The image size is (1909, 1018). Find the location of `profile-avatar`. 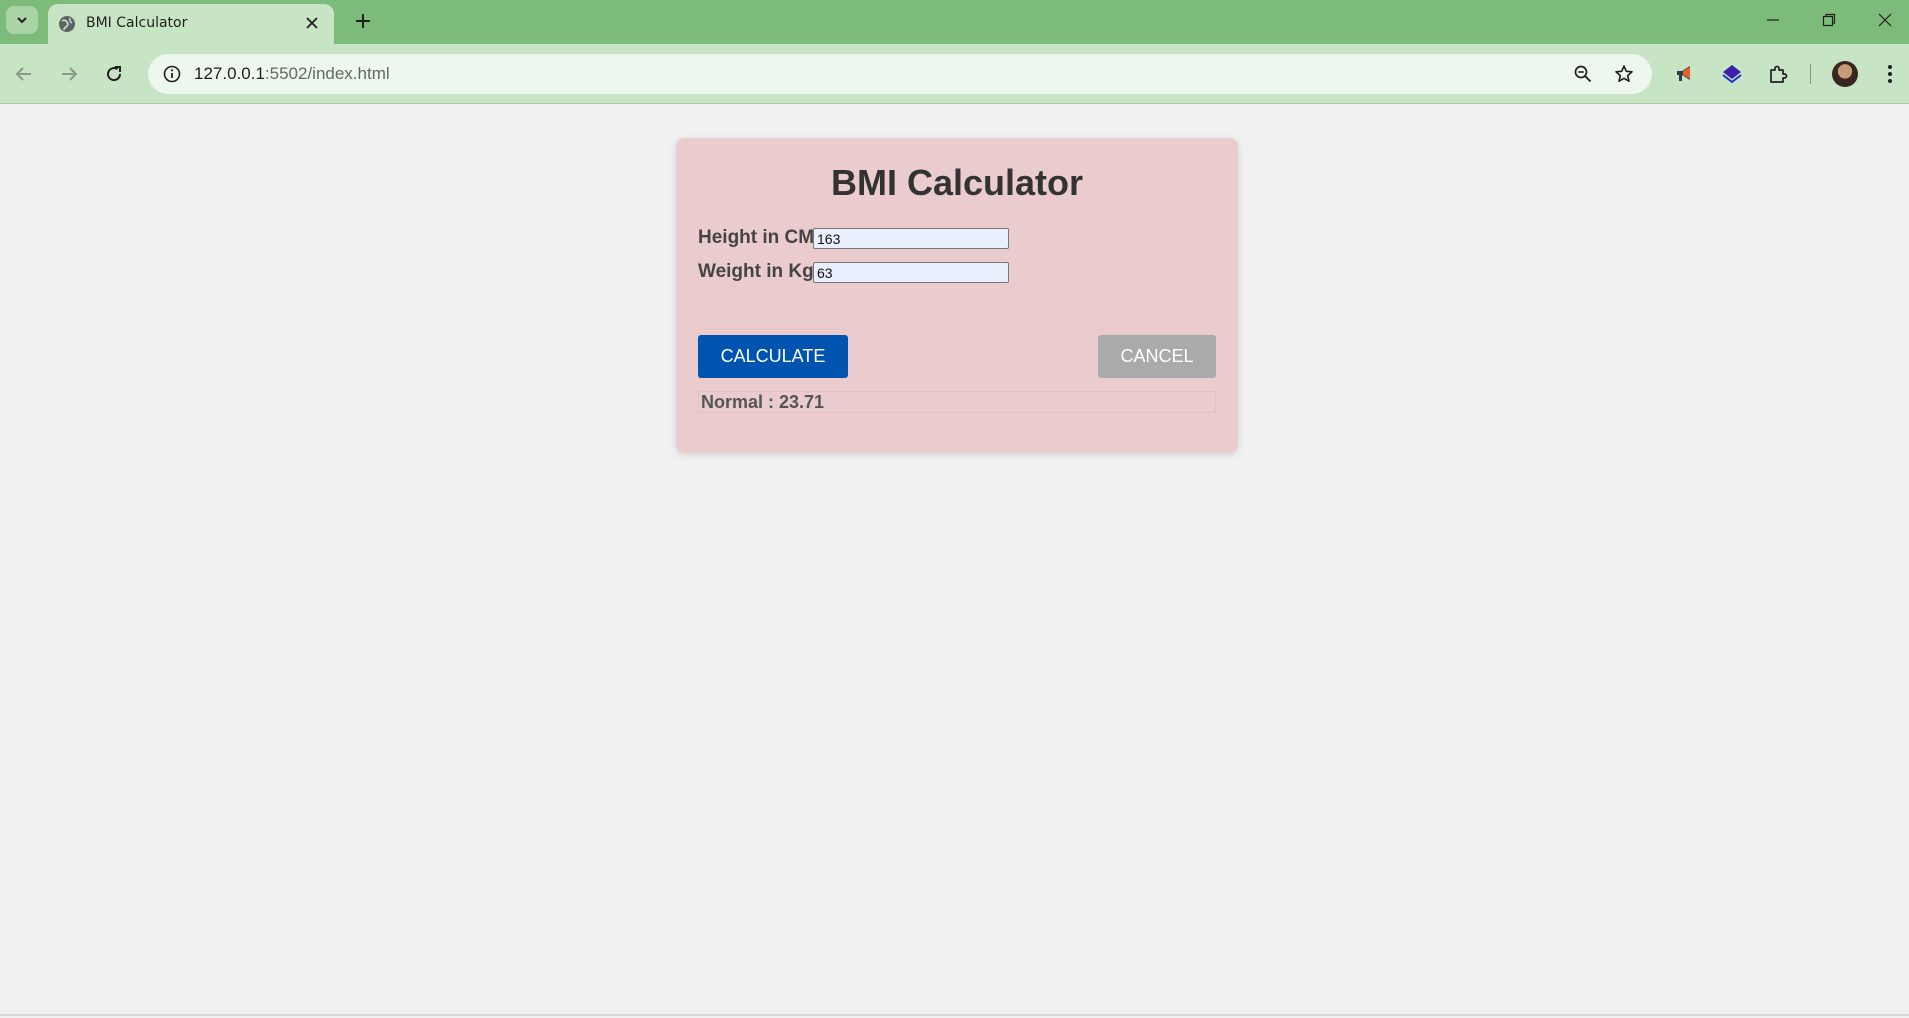

profile-avatar is located at coordinates (1845, 74).